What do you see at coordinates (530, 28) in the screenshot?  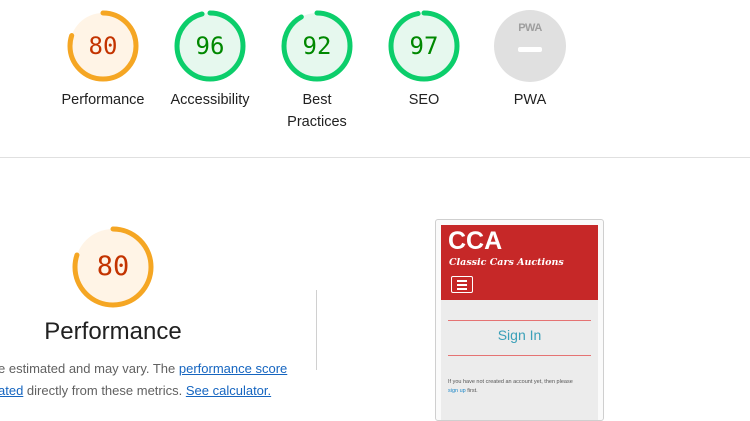 I see `pwa-badge-text: PWA` at bounding box center [530, 28].